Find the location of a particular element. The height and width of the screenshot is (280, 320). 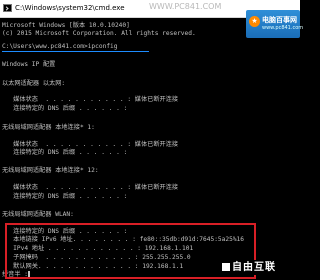

ethernet-header: 以太网适配器 以太网: is located at coordinates (34, 83).